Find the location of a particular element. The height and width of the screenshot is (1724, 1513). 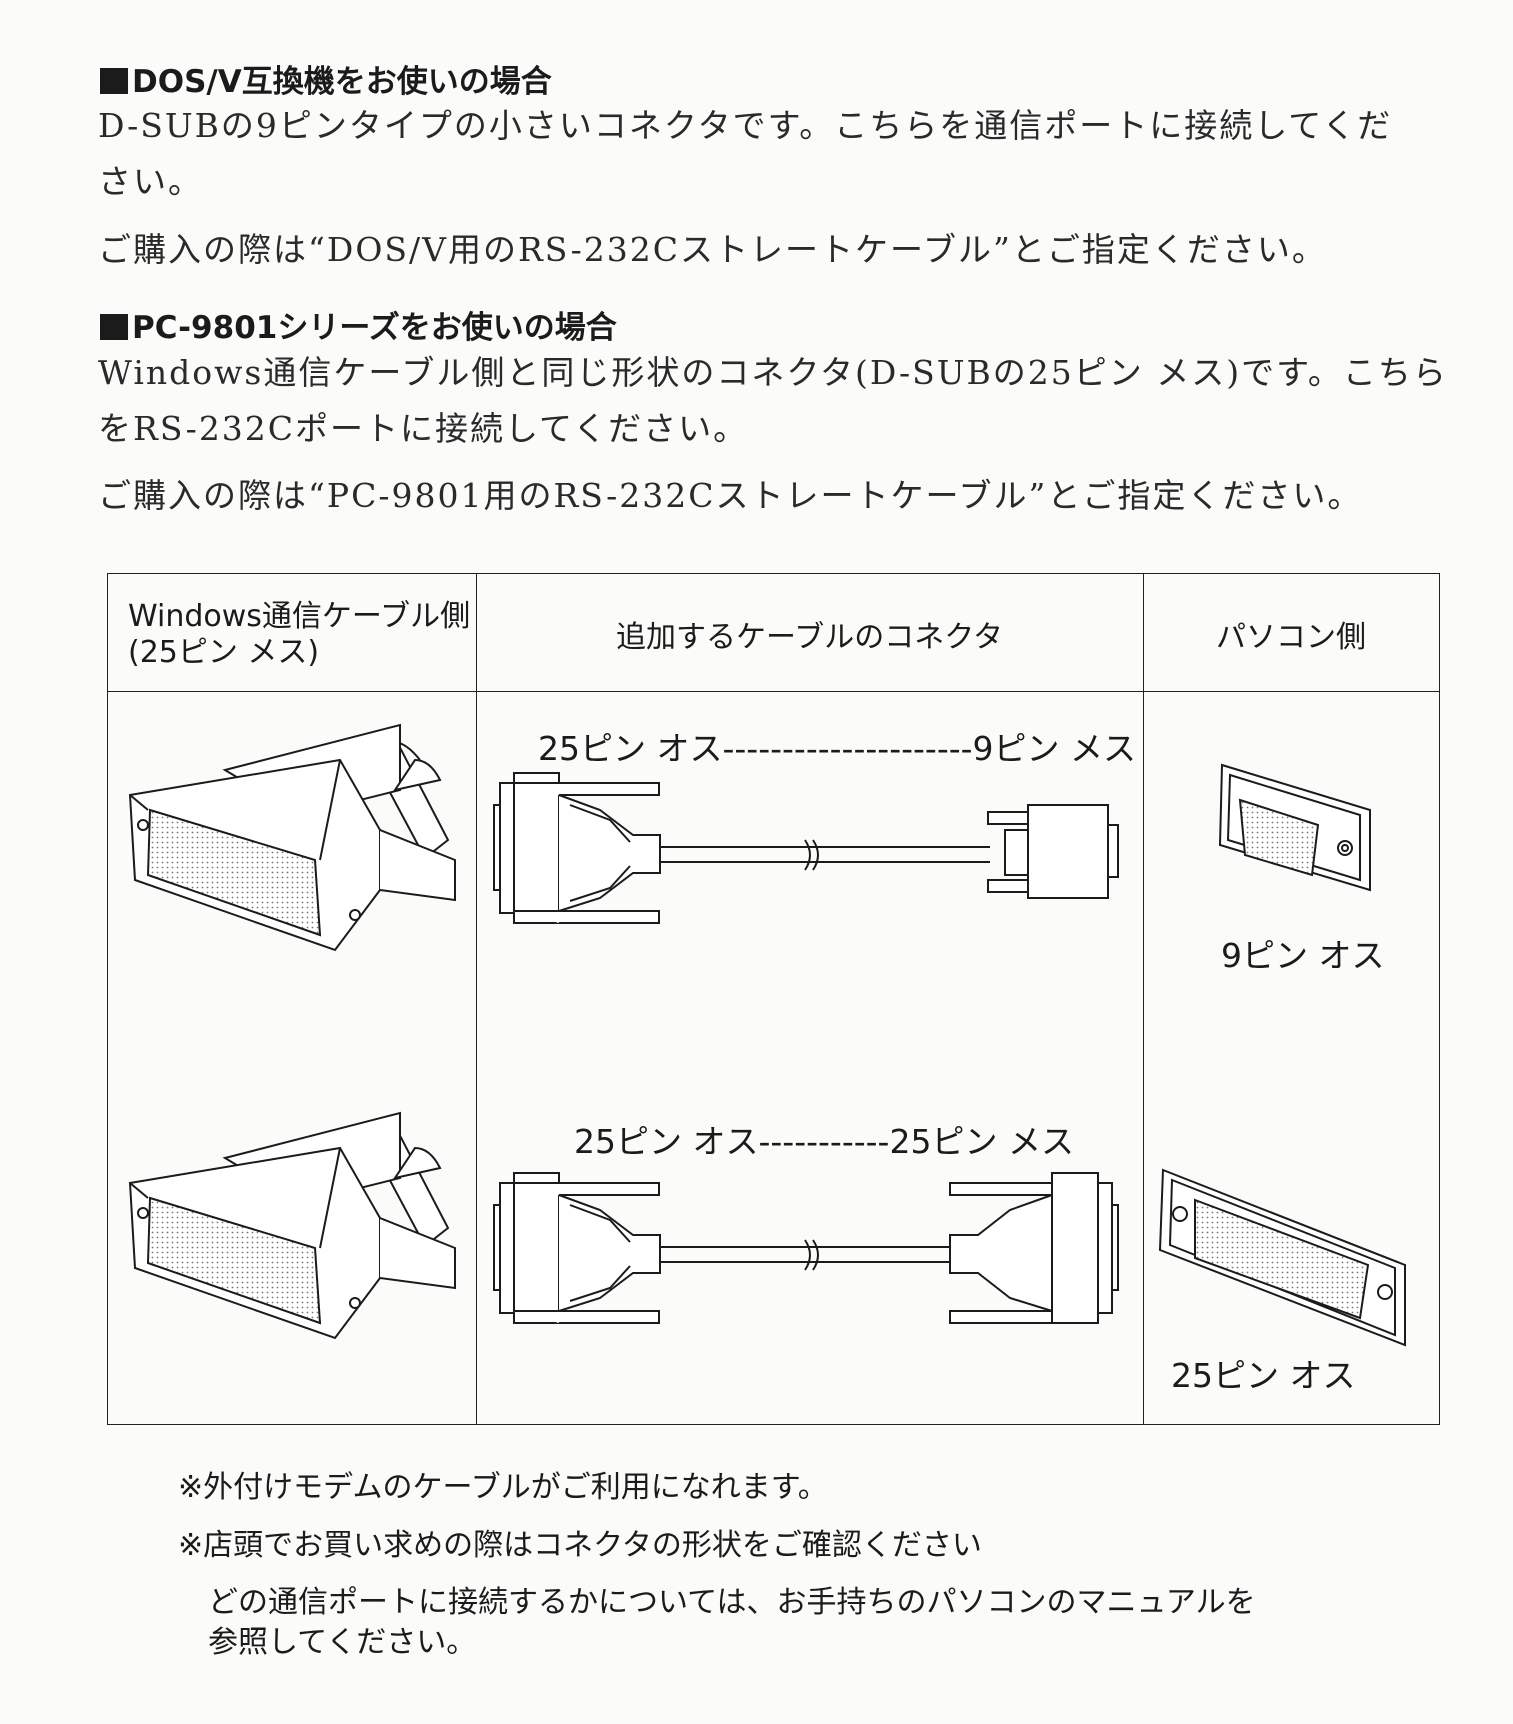

note-modem-cable: ※外付けモデムのケーブルがご利用になれます。 is located at coordinates (503, 1487).